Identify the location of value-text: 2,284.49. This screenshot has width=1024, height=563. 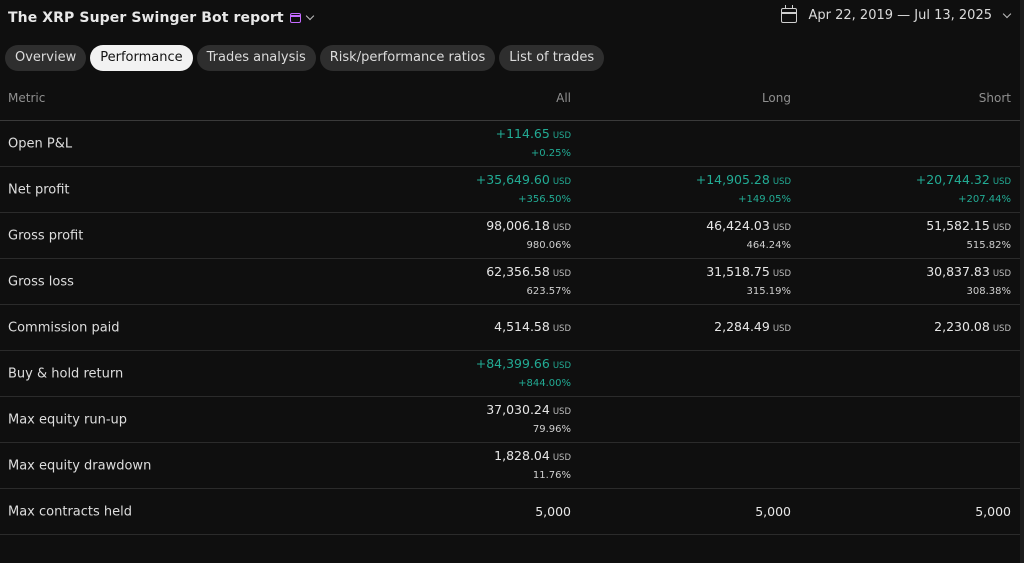
(742, 326).